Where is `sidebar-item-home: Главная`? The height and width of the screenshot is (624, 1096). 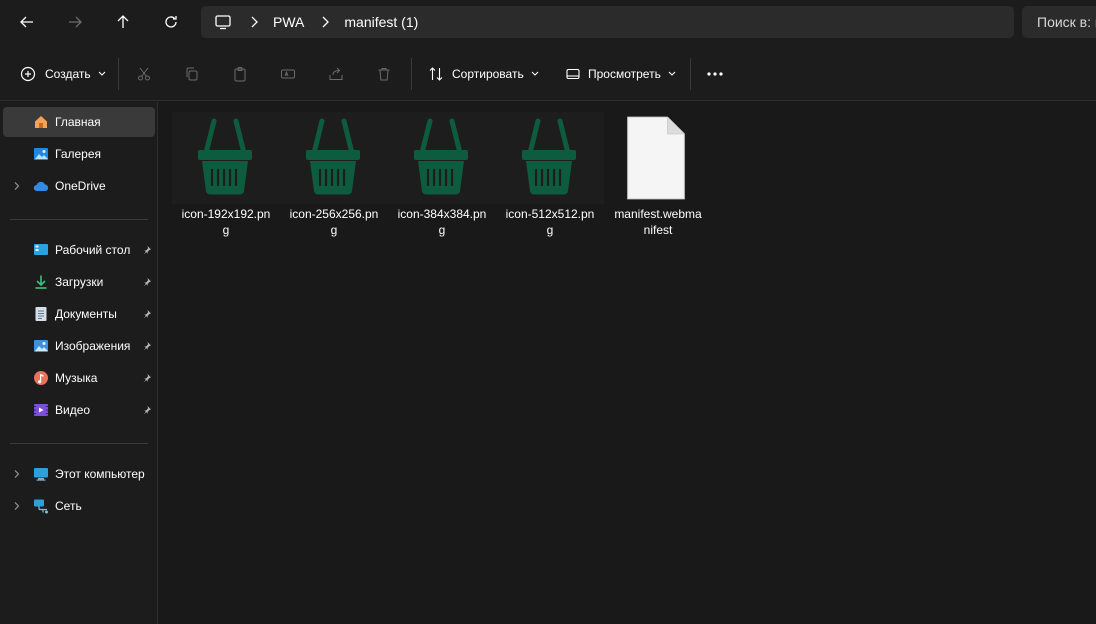
sidebar-item-home: Главная is located at coordinates (79, 122).